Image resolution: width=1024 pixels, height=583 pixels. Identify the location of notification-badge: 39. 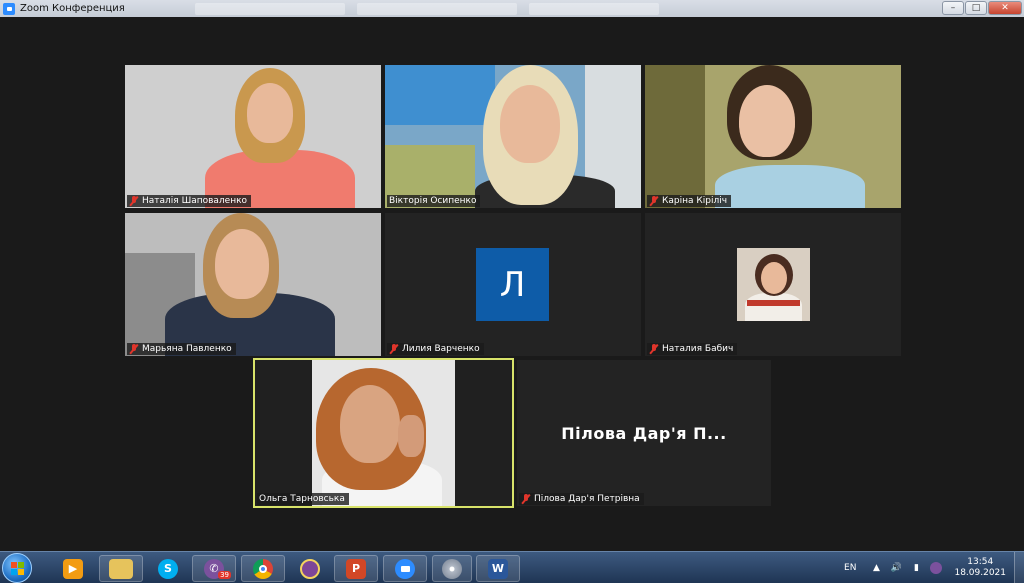
(224, 575).